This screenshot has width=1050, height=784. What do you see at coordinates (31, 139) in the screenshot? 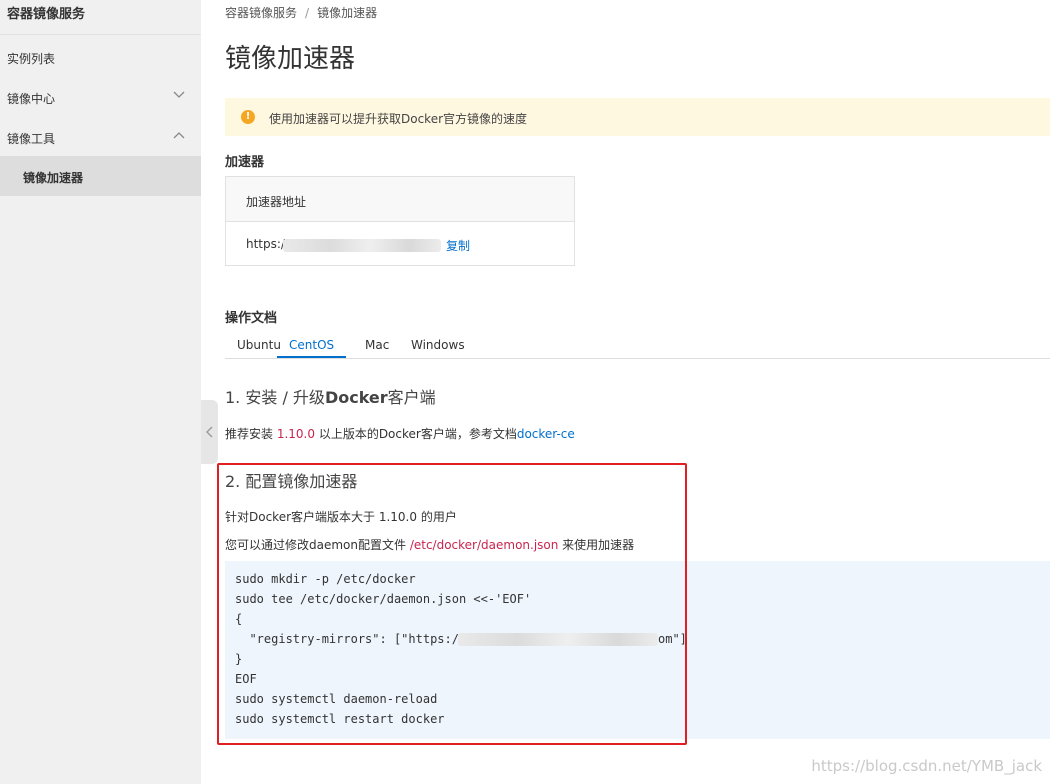
I see `sidebar-item-label: 镜像工具` at bounding box center [31, 139].